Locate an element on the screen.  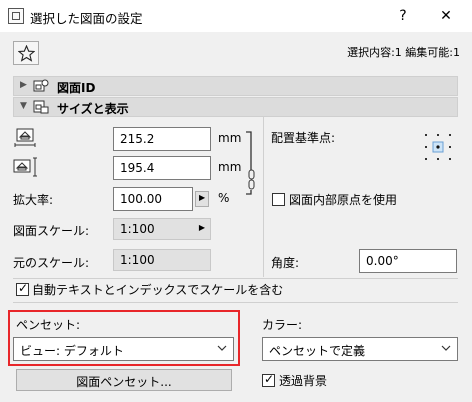
auto-text-label: 自動テキストとインデックスでスケールを含む is located at coordinates (158, 290).